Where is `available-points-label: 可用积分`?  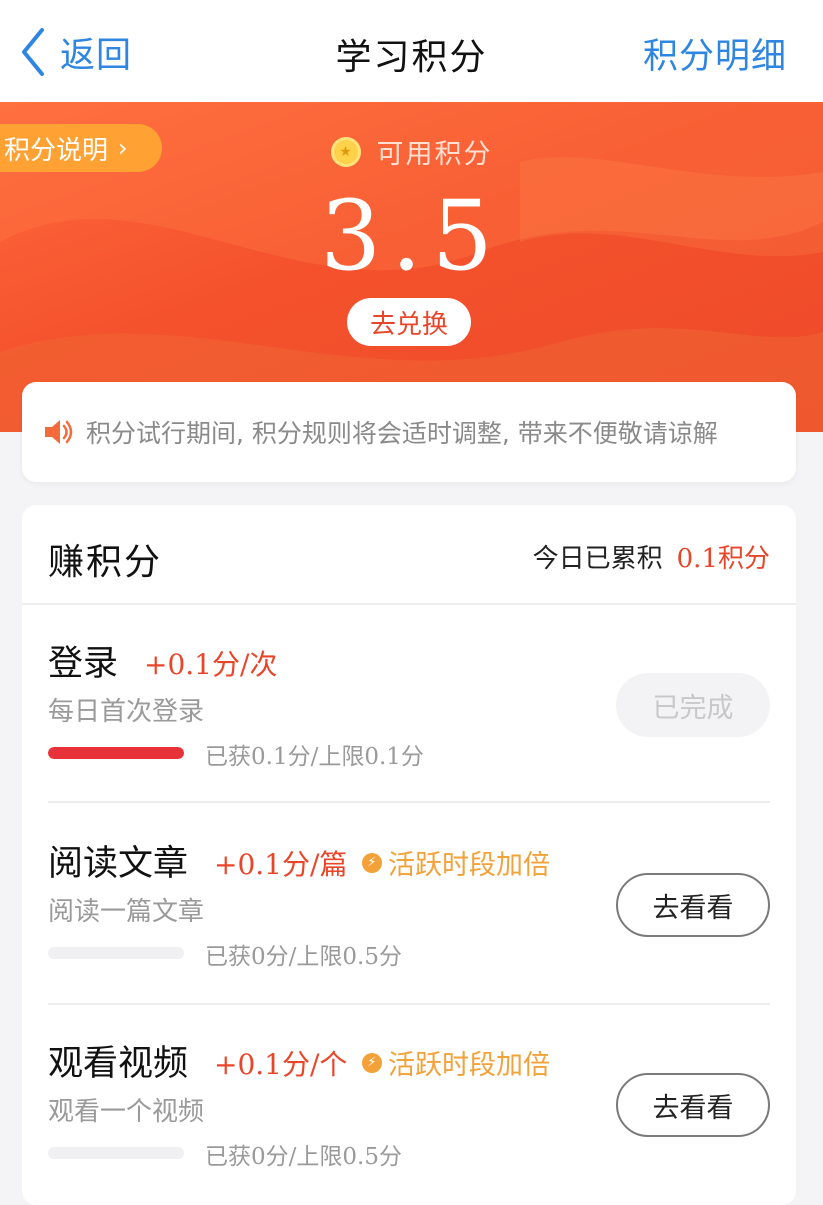 available-points-label: 可用积分 is located at coordinates (434, 154).